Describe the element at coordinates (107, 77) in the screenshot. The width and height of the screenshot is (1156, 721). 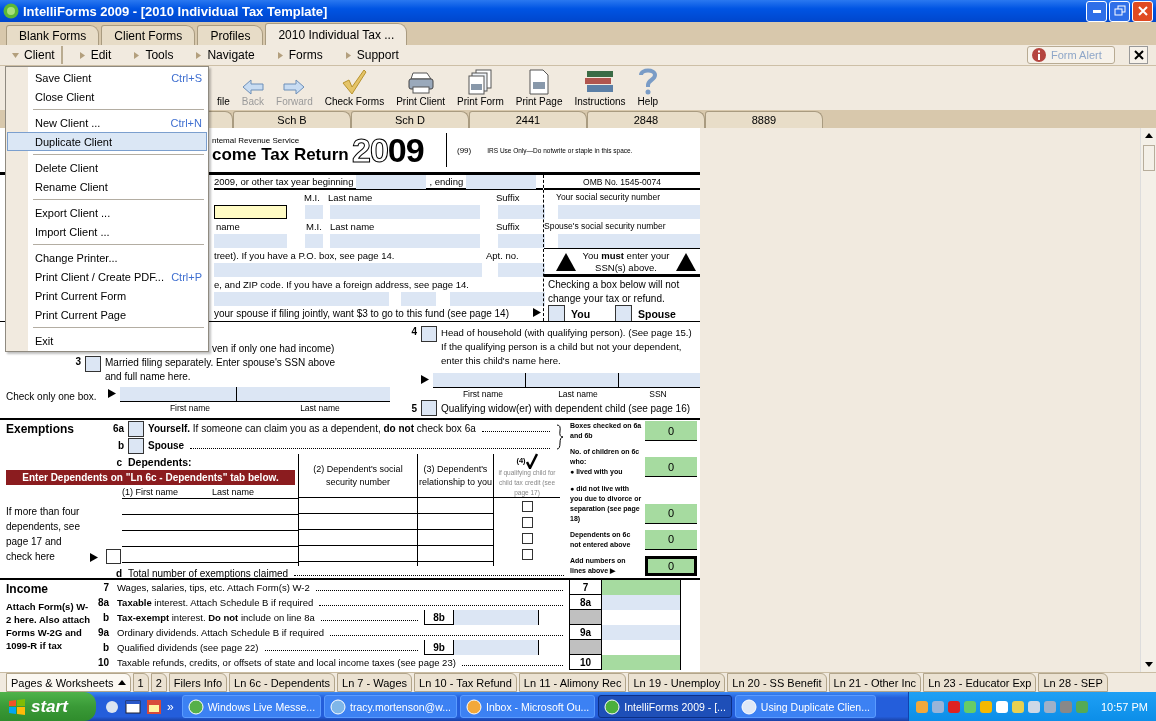
I see `menu-item: Save Client Ctrl+S` at that location.